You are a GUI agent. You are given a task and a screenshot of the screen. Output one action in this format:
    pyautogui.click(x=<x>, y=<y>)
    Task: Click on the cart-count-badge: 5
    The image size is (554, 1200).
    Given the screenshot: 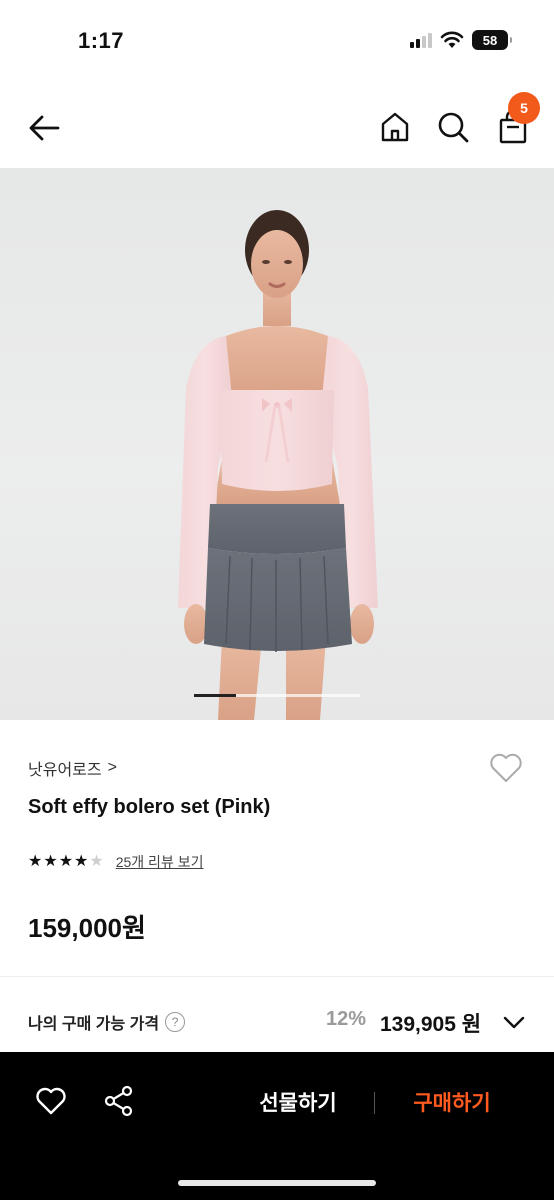 What is the action you would take?
    pyautogui.click(x=524, y=108)
    